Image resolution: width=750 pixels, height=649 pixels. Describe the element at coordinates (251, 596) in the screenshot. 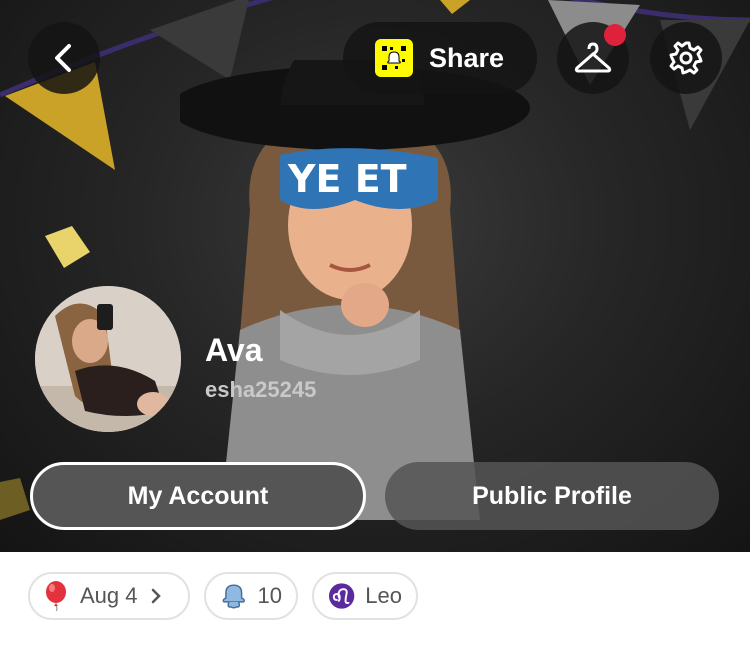

I see `friends-count-chip: 10` at that location.